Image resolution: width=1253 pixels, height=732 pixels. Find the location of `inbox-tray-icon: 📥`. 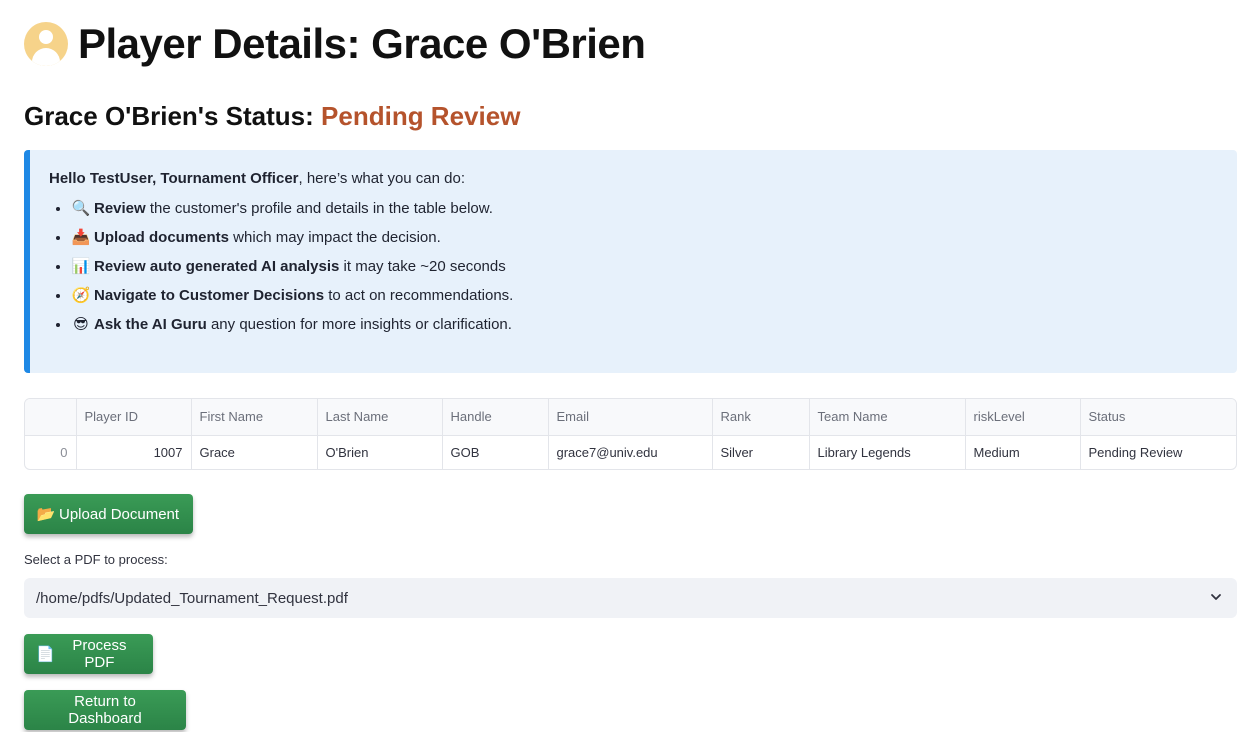

inbox-tray-icon: 📥 is located at coordinates (81, 237).